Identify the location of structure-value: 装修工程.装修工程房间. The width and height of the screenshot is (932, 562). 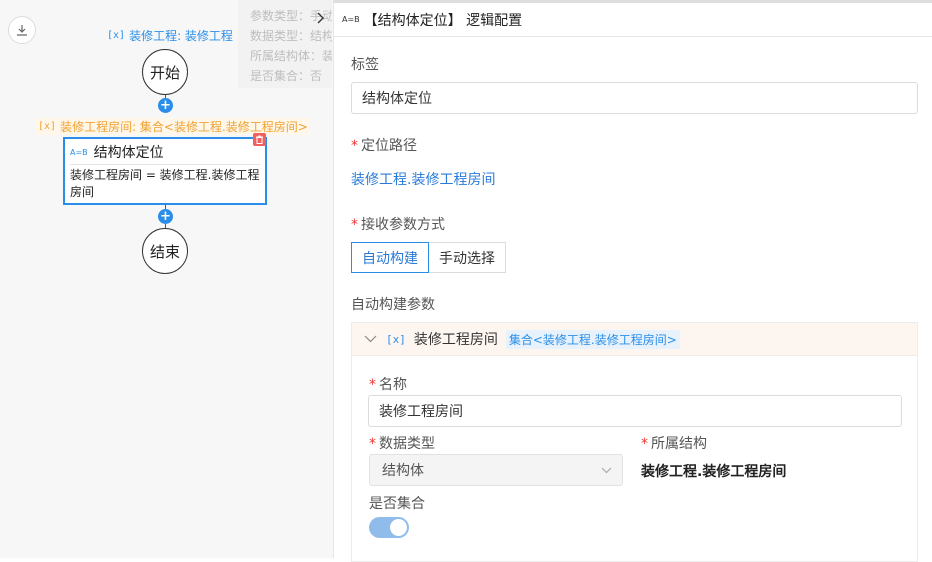
(714, 472).